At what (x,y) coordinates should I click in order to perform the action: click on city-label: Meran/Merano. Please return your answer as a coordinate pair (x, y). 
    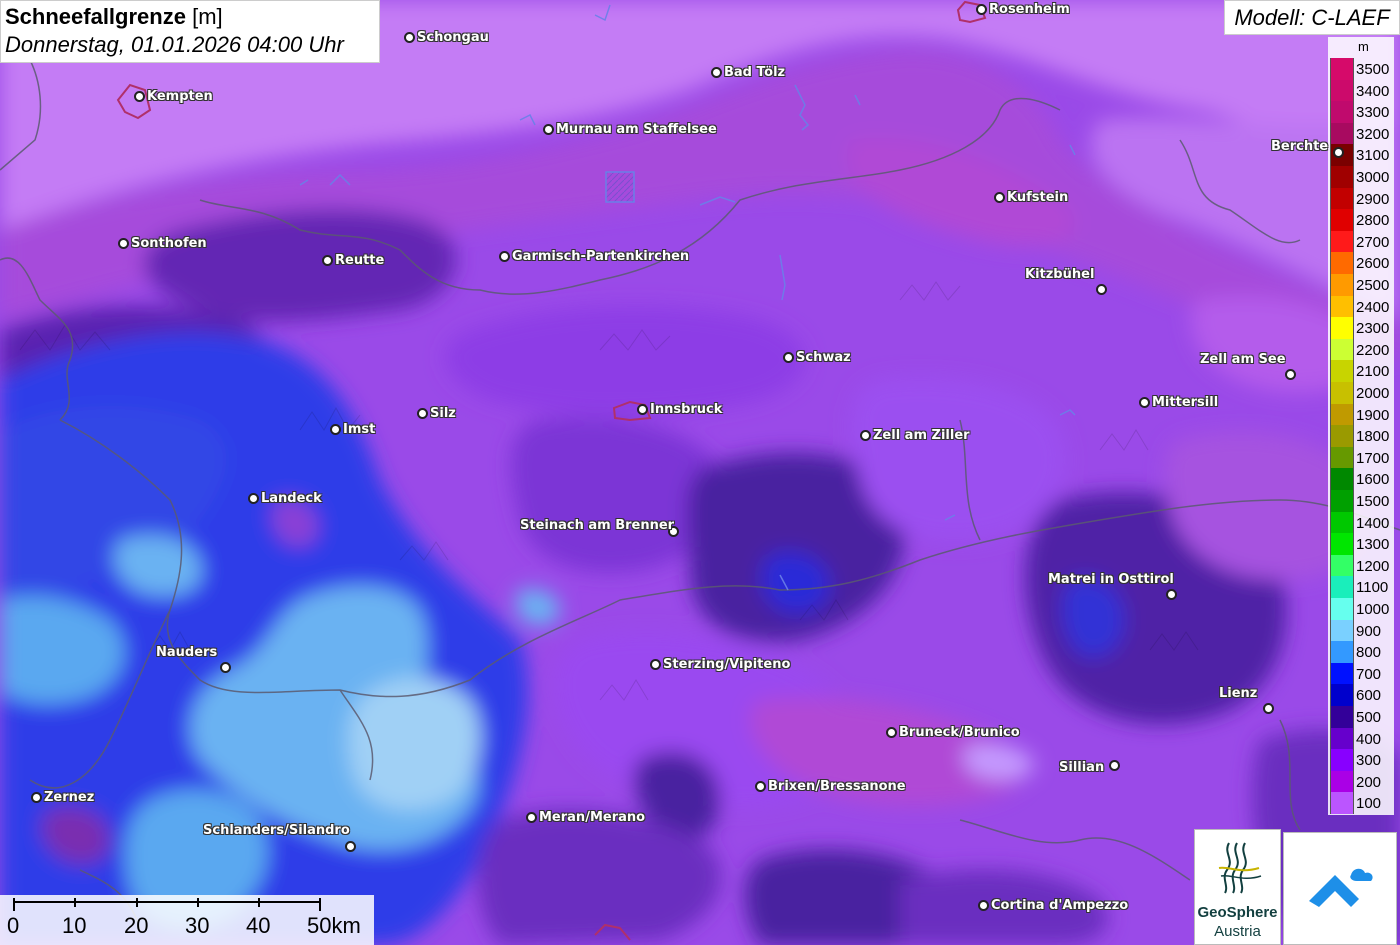
    Looking at the image, I should click on (592, 817).